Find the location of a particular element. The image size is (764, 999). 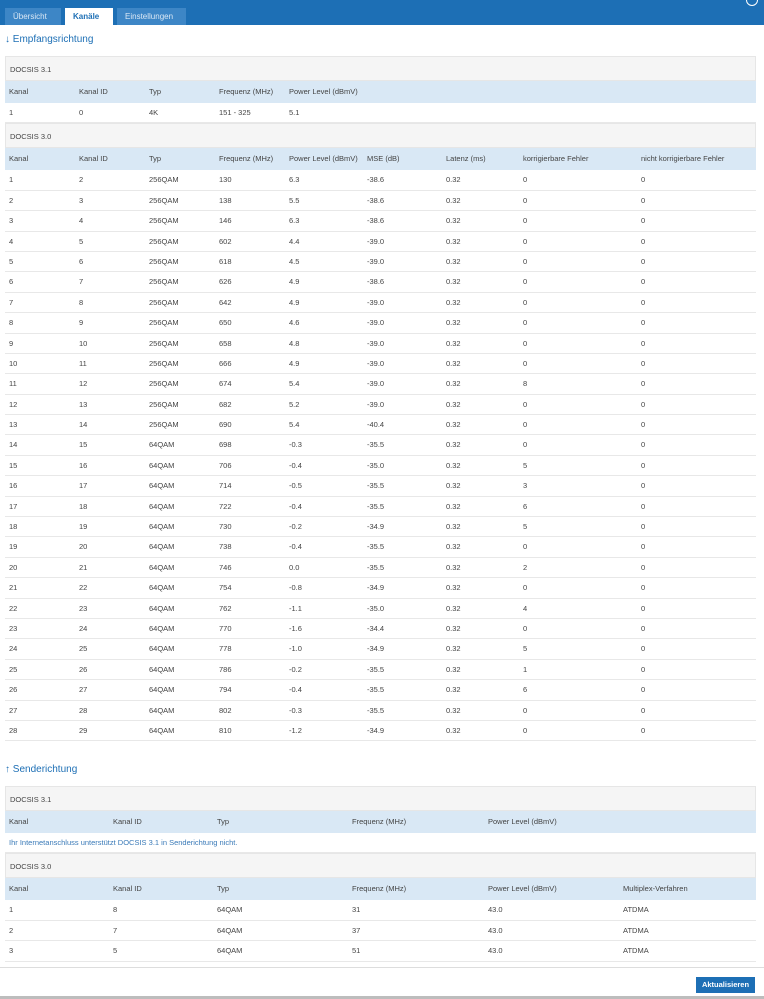

table-row: 20 21 64QAM 746 0.0 -35.5 0.32 2 0 is located at coordinates (380, 568).